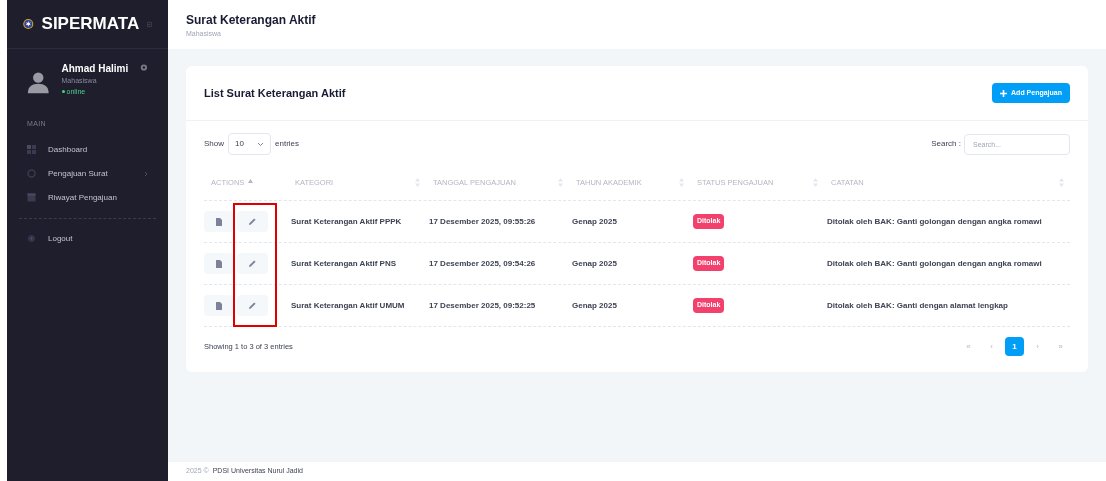  I want to click on table-cell-text: Ditolak oleh BAK: Ganti dengan alamat lengkap, so click(917, 305).